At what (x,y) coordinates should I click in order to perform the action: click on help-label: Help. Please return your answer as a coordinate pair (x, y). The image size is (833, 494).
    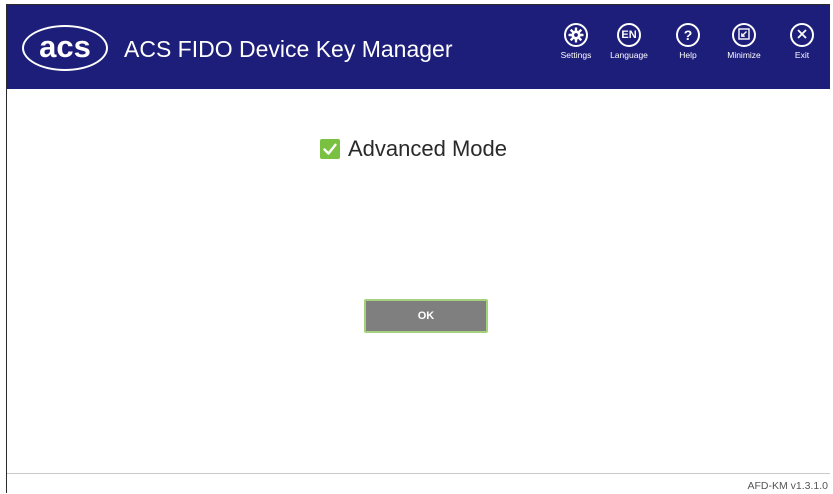
    Looking at the image, I should click on (688, 55).